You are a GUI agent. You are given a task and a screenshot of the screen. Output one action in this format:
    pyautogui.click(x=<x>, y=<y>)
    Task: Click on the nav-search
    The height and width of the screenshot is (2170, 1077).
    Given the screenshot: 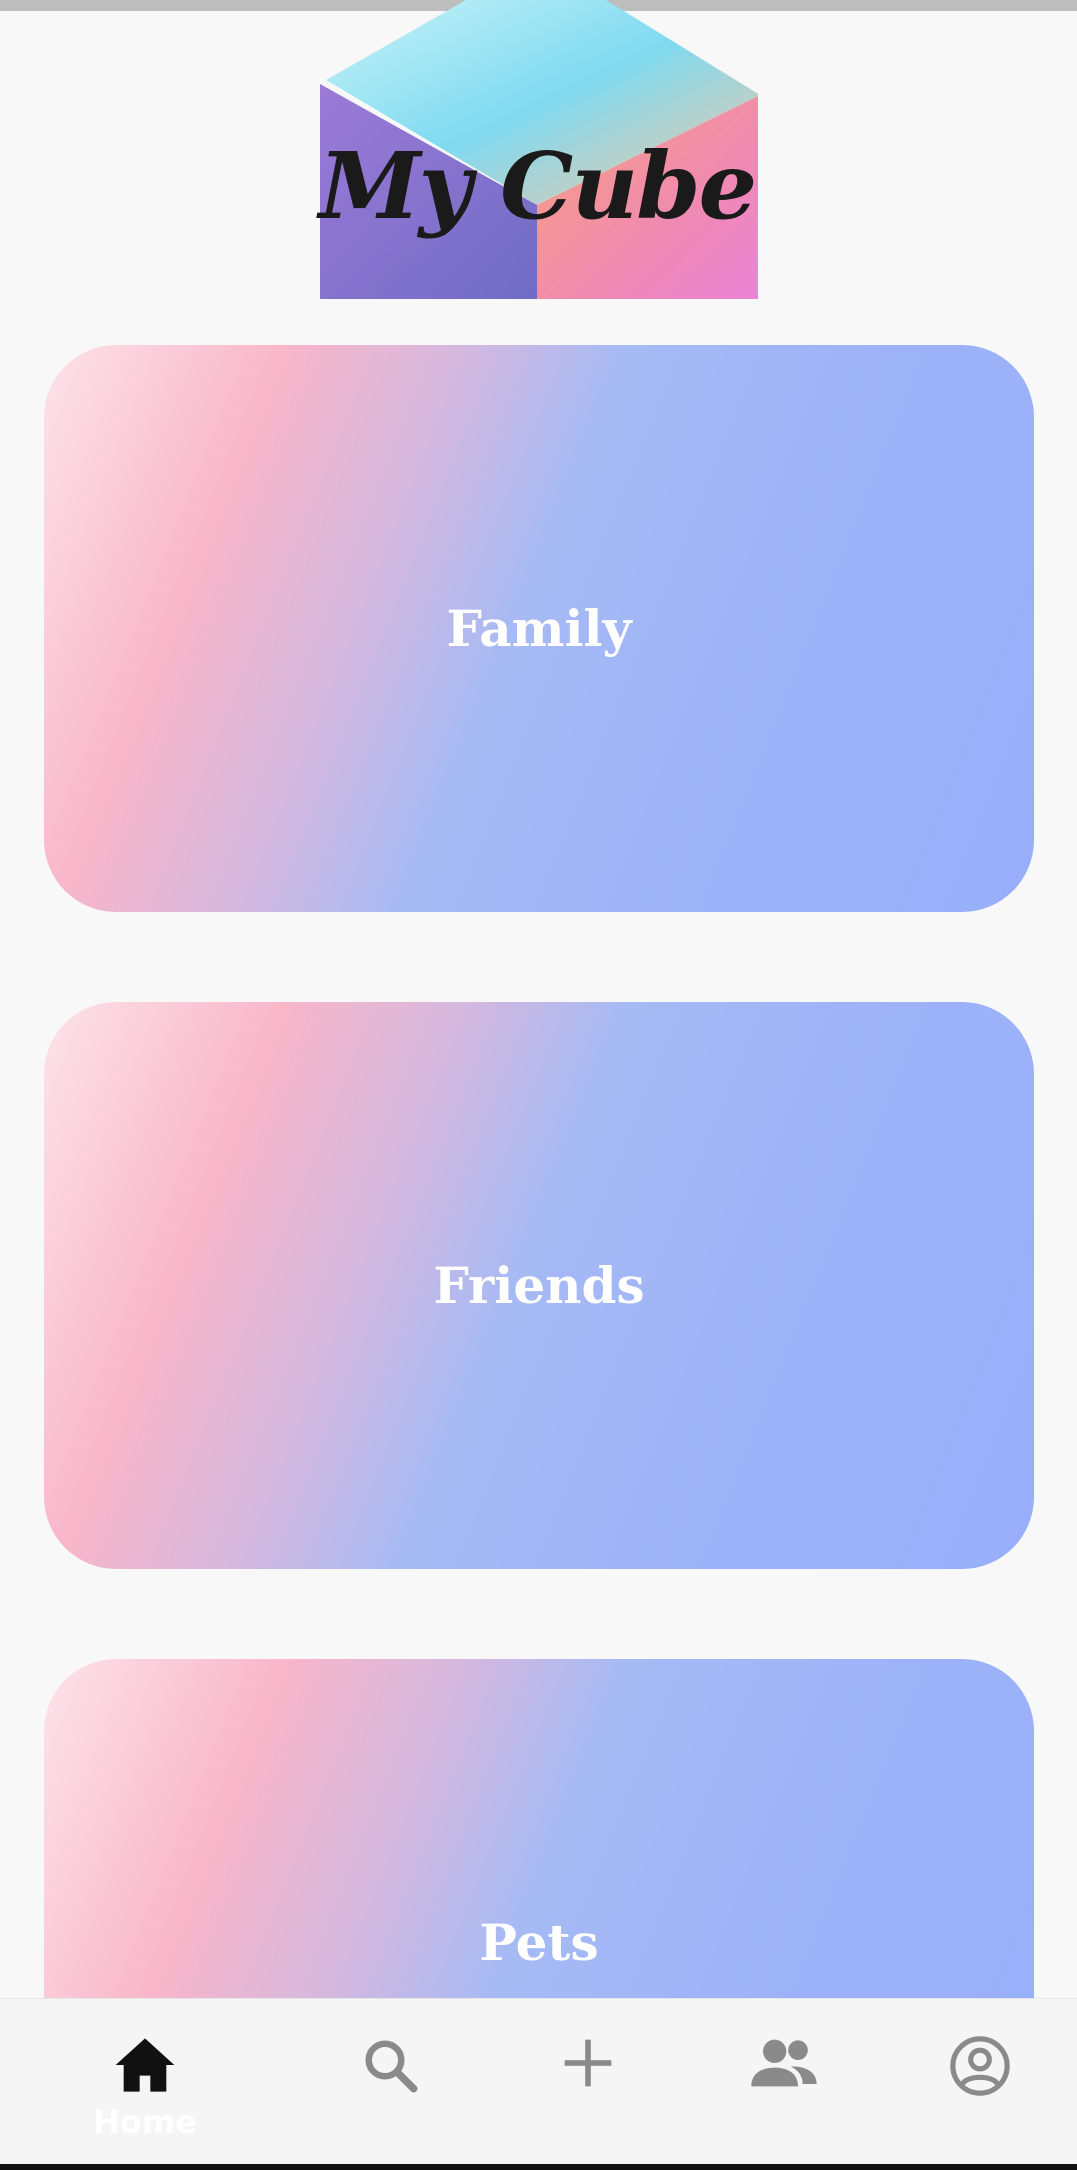 What is the action you would take?
    pyautogui.click(x=390, y=2082)
    